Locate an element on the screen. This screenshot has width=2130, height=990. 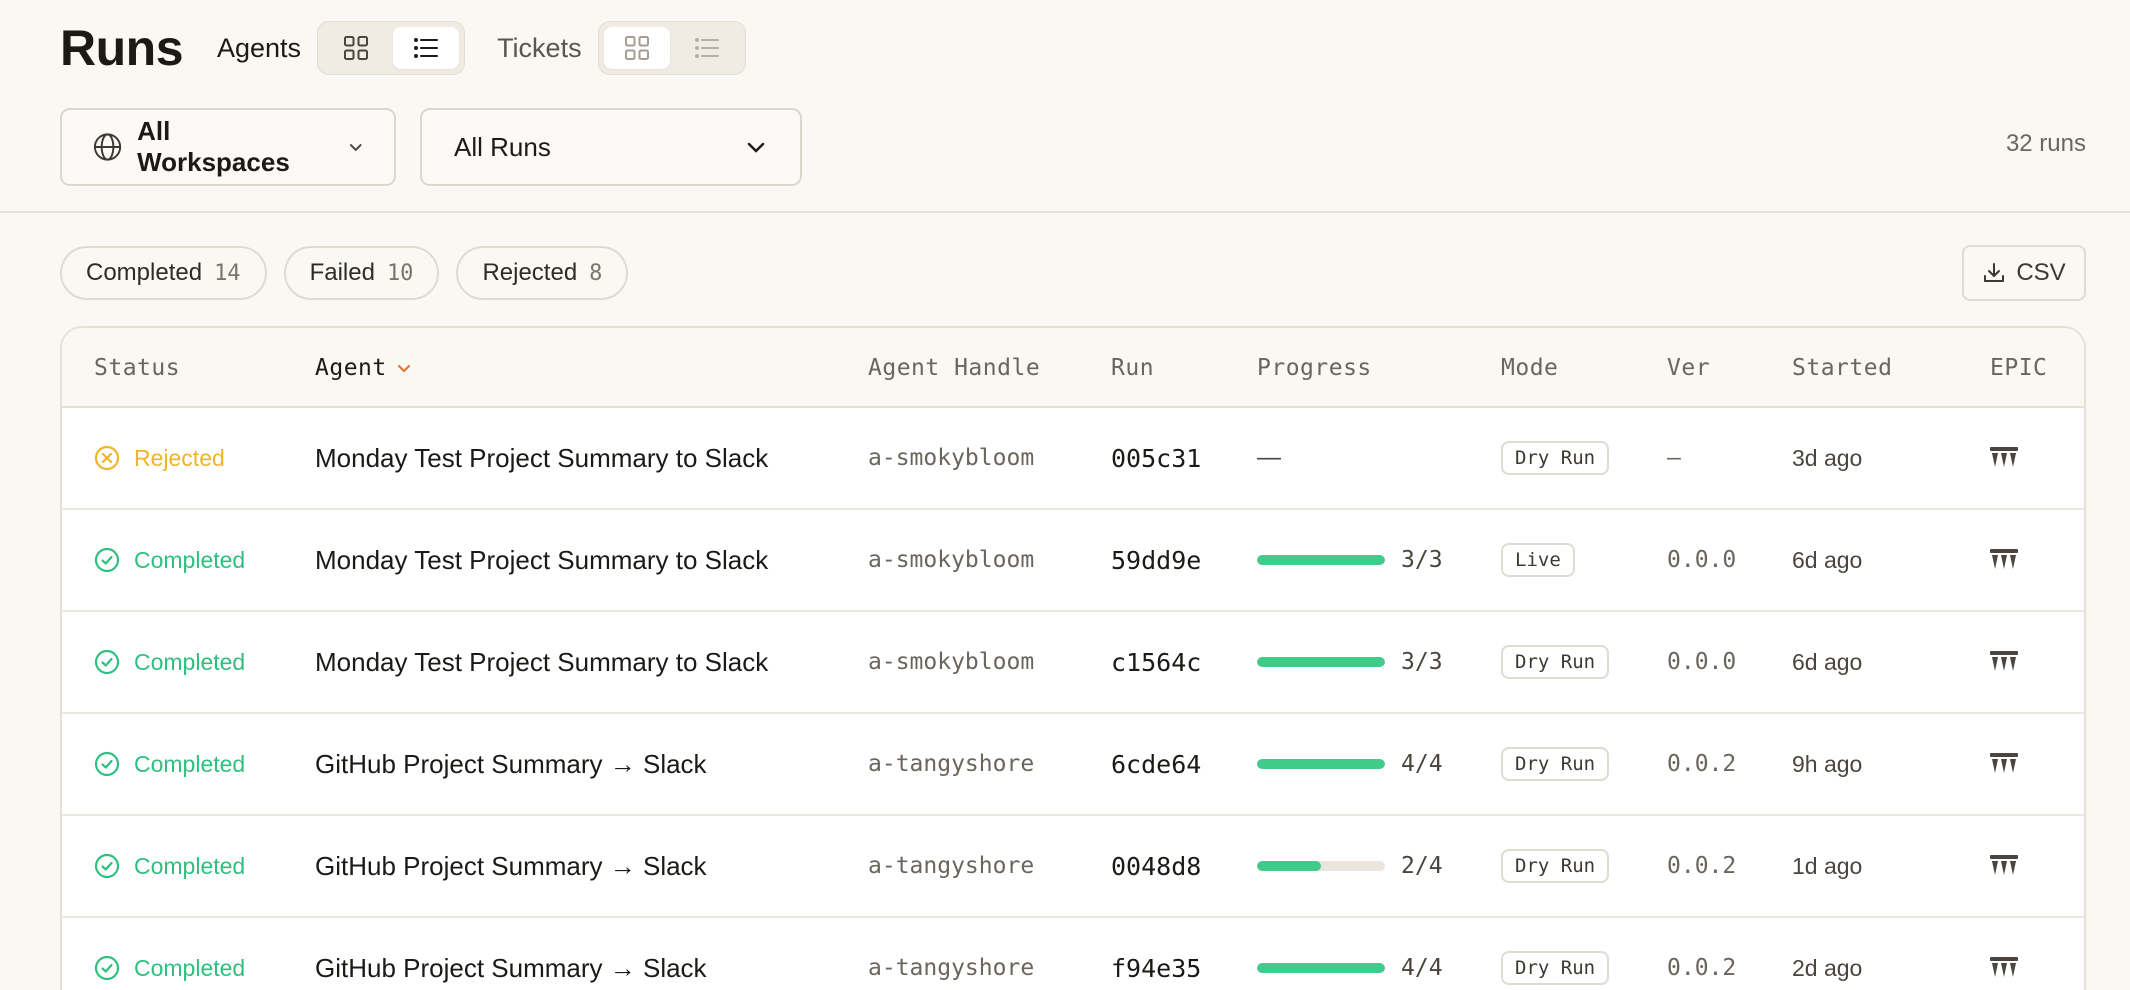
agents-label: Agents is located at coordinates (259, 47).